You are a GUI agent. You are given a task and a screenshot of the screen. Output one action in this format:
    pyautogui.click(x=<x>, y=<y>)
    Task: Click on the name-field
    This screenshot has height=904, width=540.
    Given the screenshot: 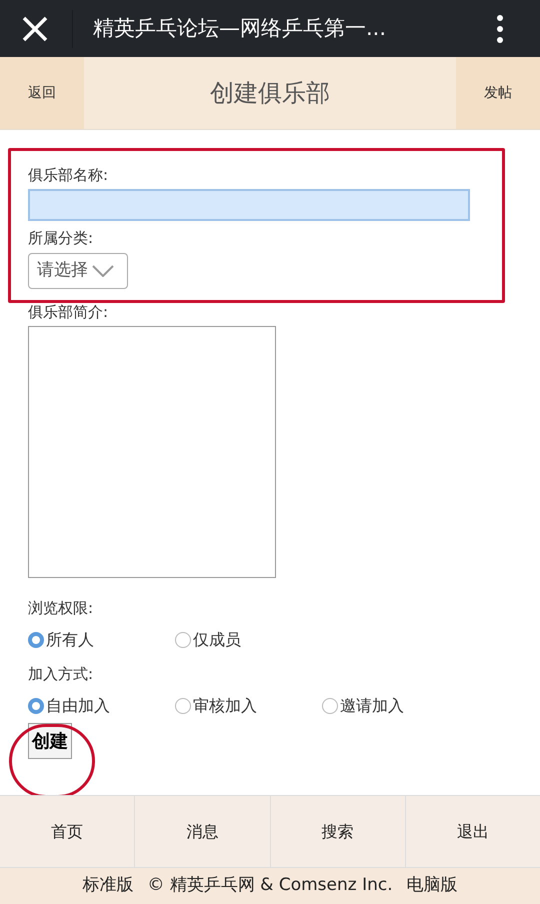 What is the action you would take?
    pyautogui.click(x=249, y=205)
    